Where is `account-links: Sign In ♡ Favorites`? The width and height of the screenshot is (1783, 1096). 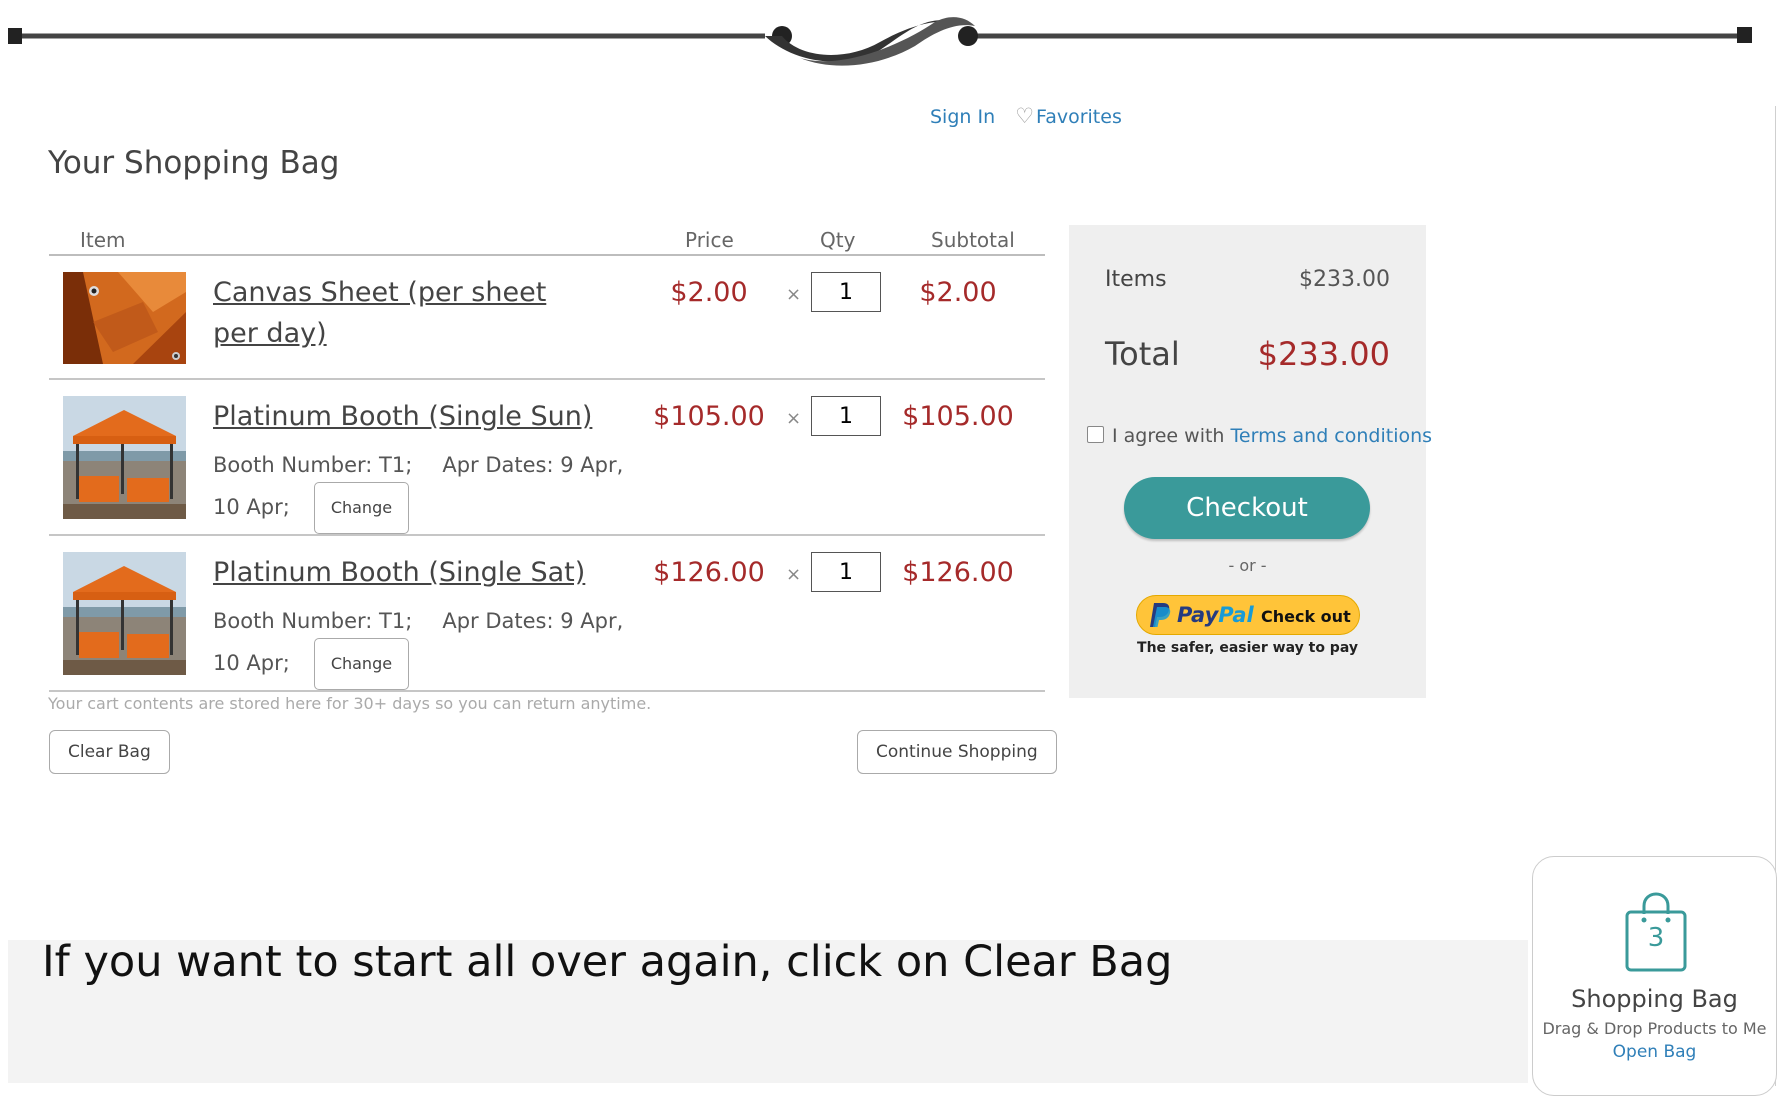
account-links: Sign In ♡ Favorites is located at coordinates (1026, 116).